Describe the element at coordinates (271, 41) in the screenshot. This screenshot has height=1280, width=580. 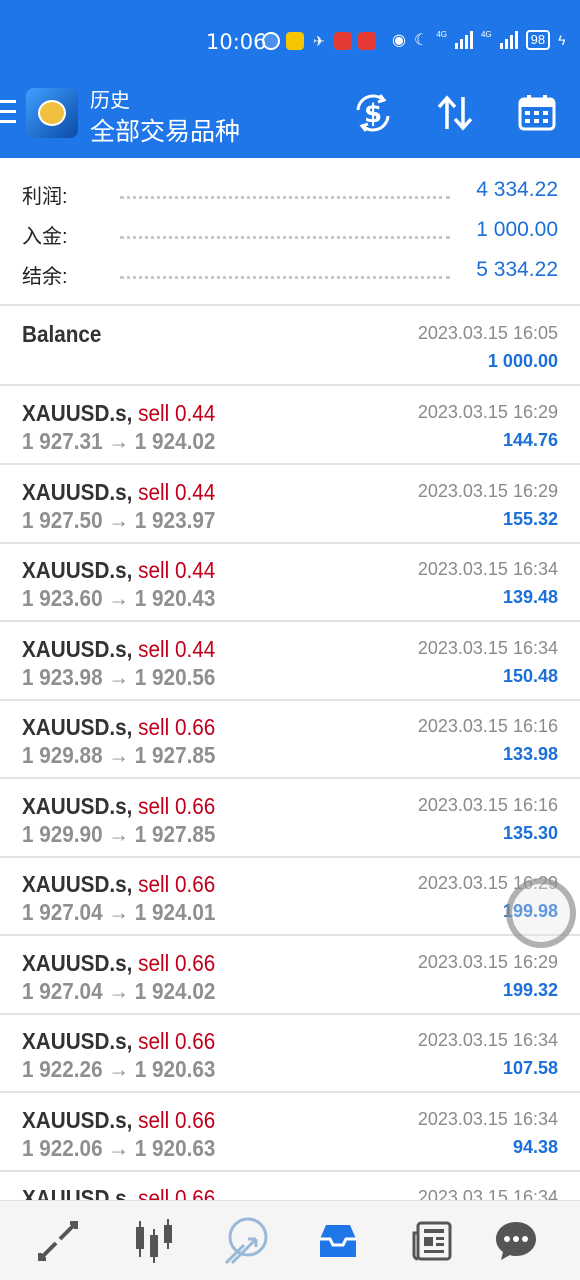
I see `app-notification-icon` at that location.